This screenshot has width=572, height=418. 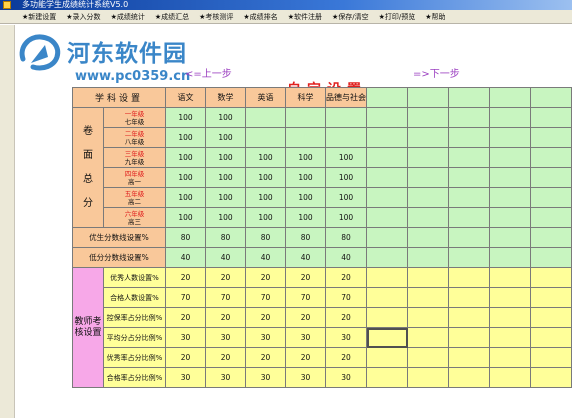 What do you see at coordinates (260, 17) in the screenshot?
I see `menu-ranking: ★成绩排名` at bounding box center [260, 17].